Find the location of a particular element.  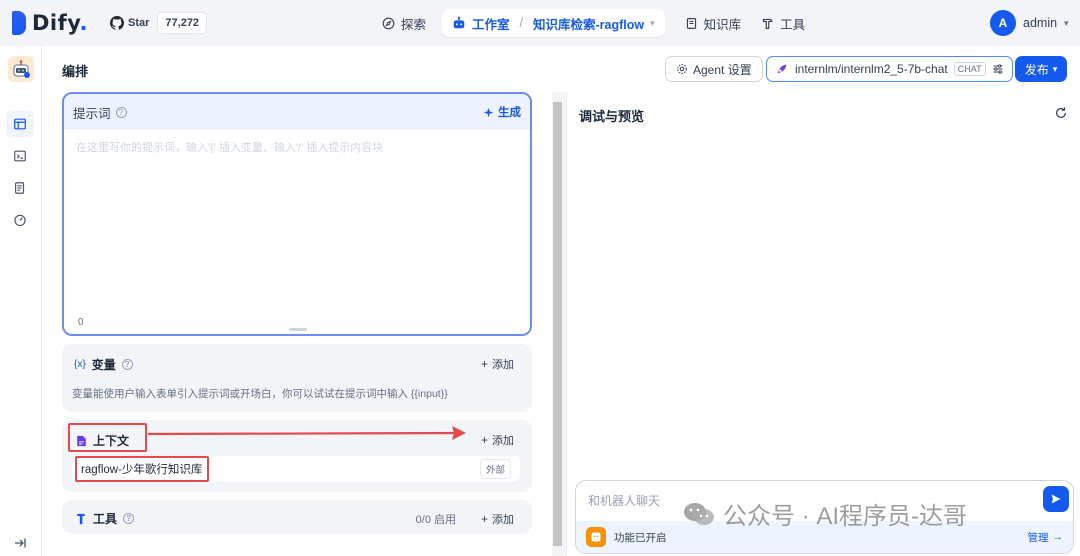

tools-title: 工具 is located at coordinates (105, 519).